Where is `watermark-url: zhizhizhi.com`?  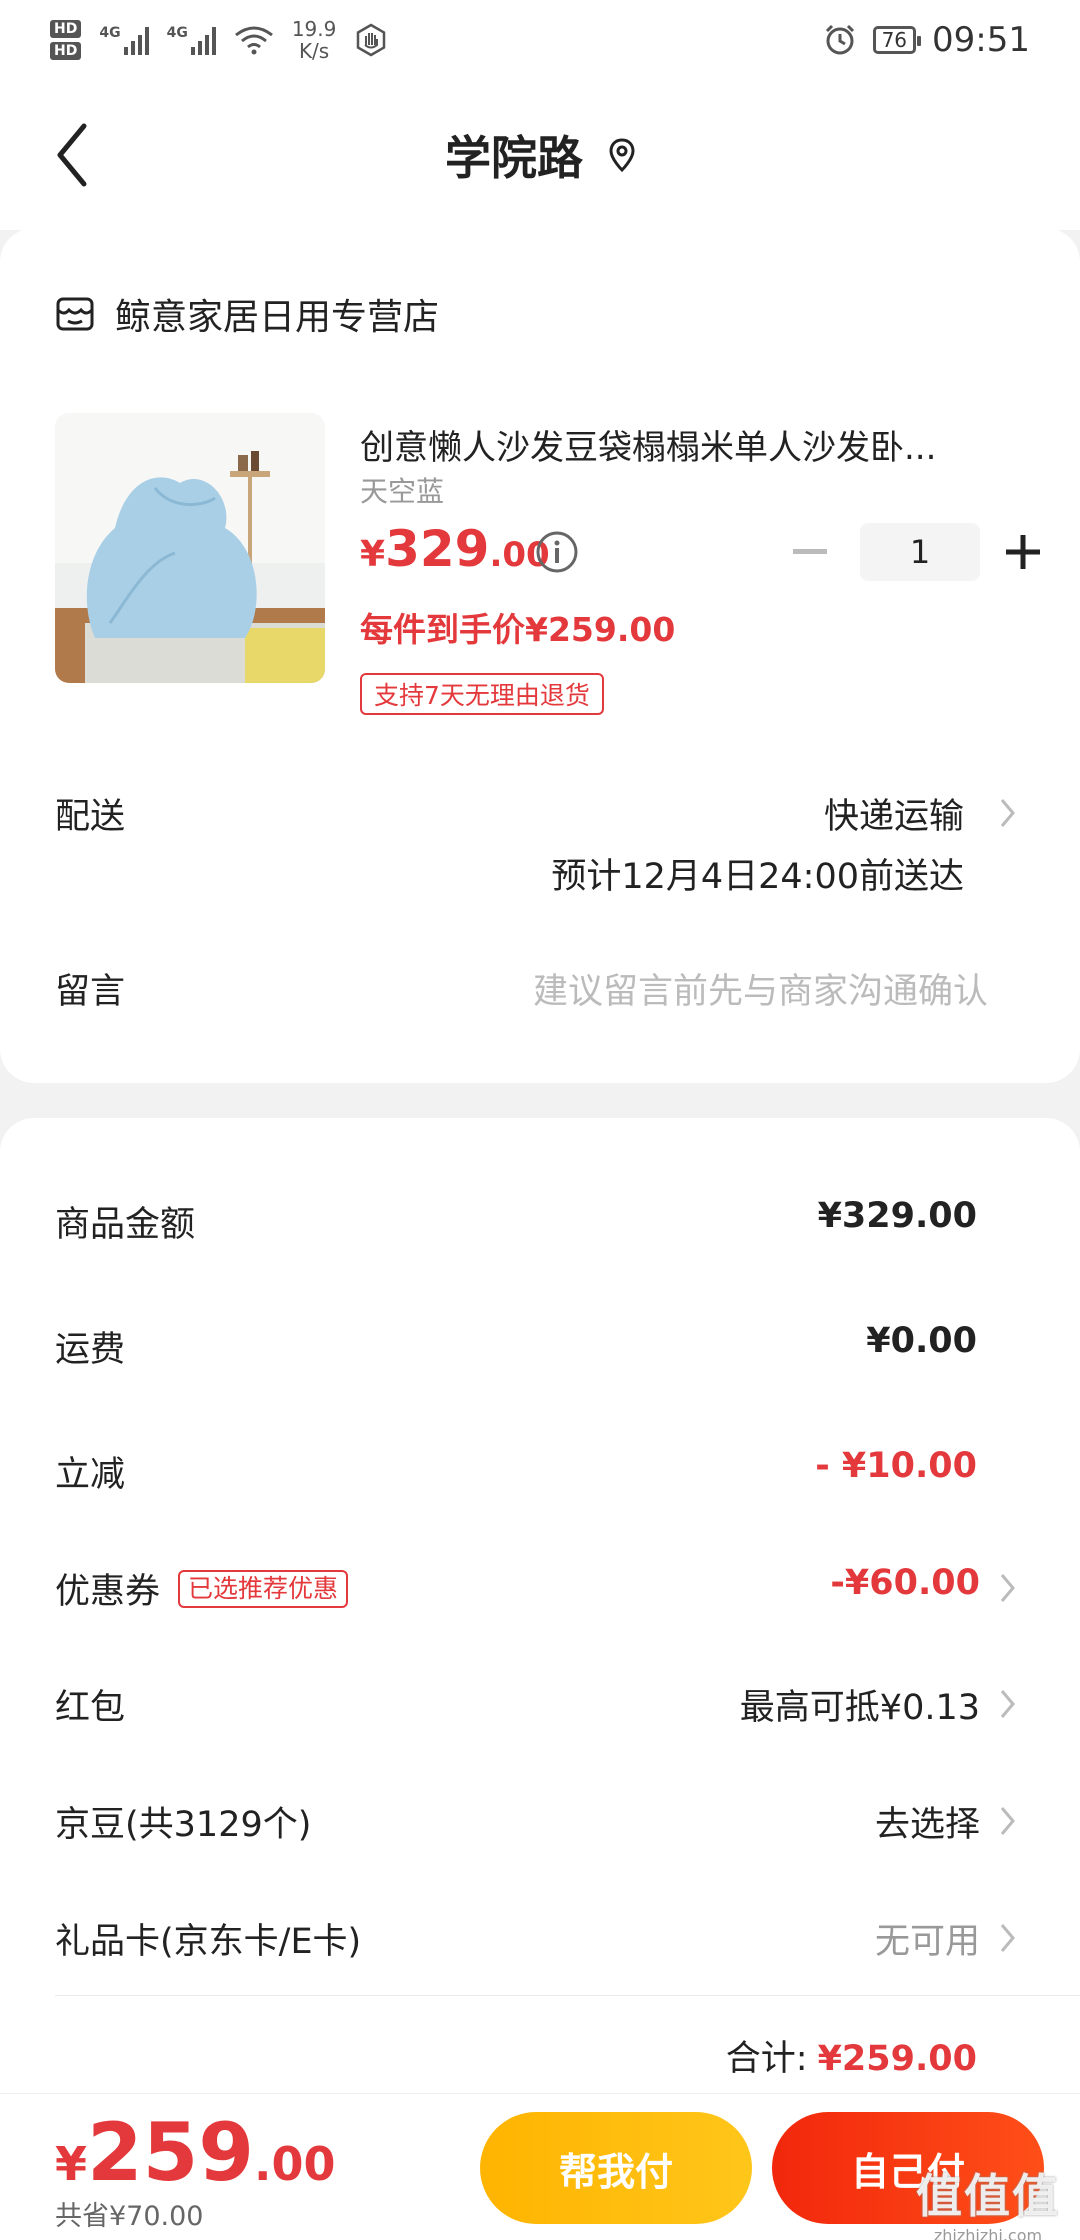
watermark-url: zhizhizhi.com is located at coordinates (988, 2233).